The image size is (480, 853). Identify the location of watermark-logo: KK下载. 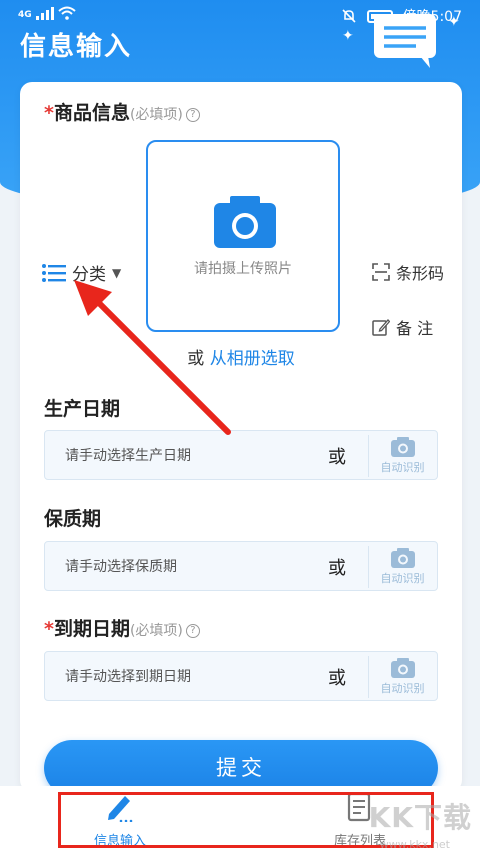
(420, 817).